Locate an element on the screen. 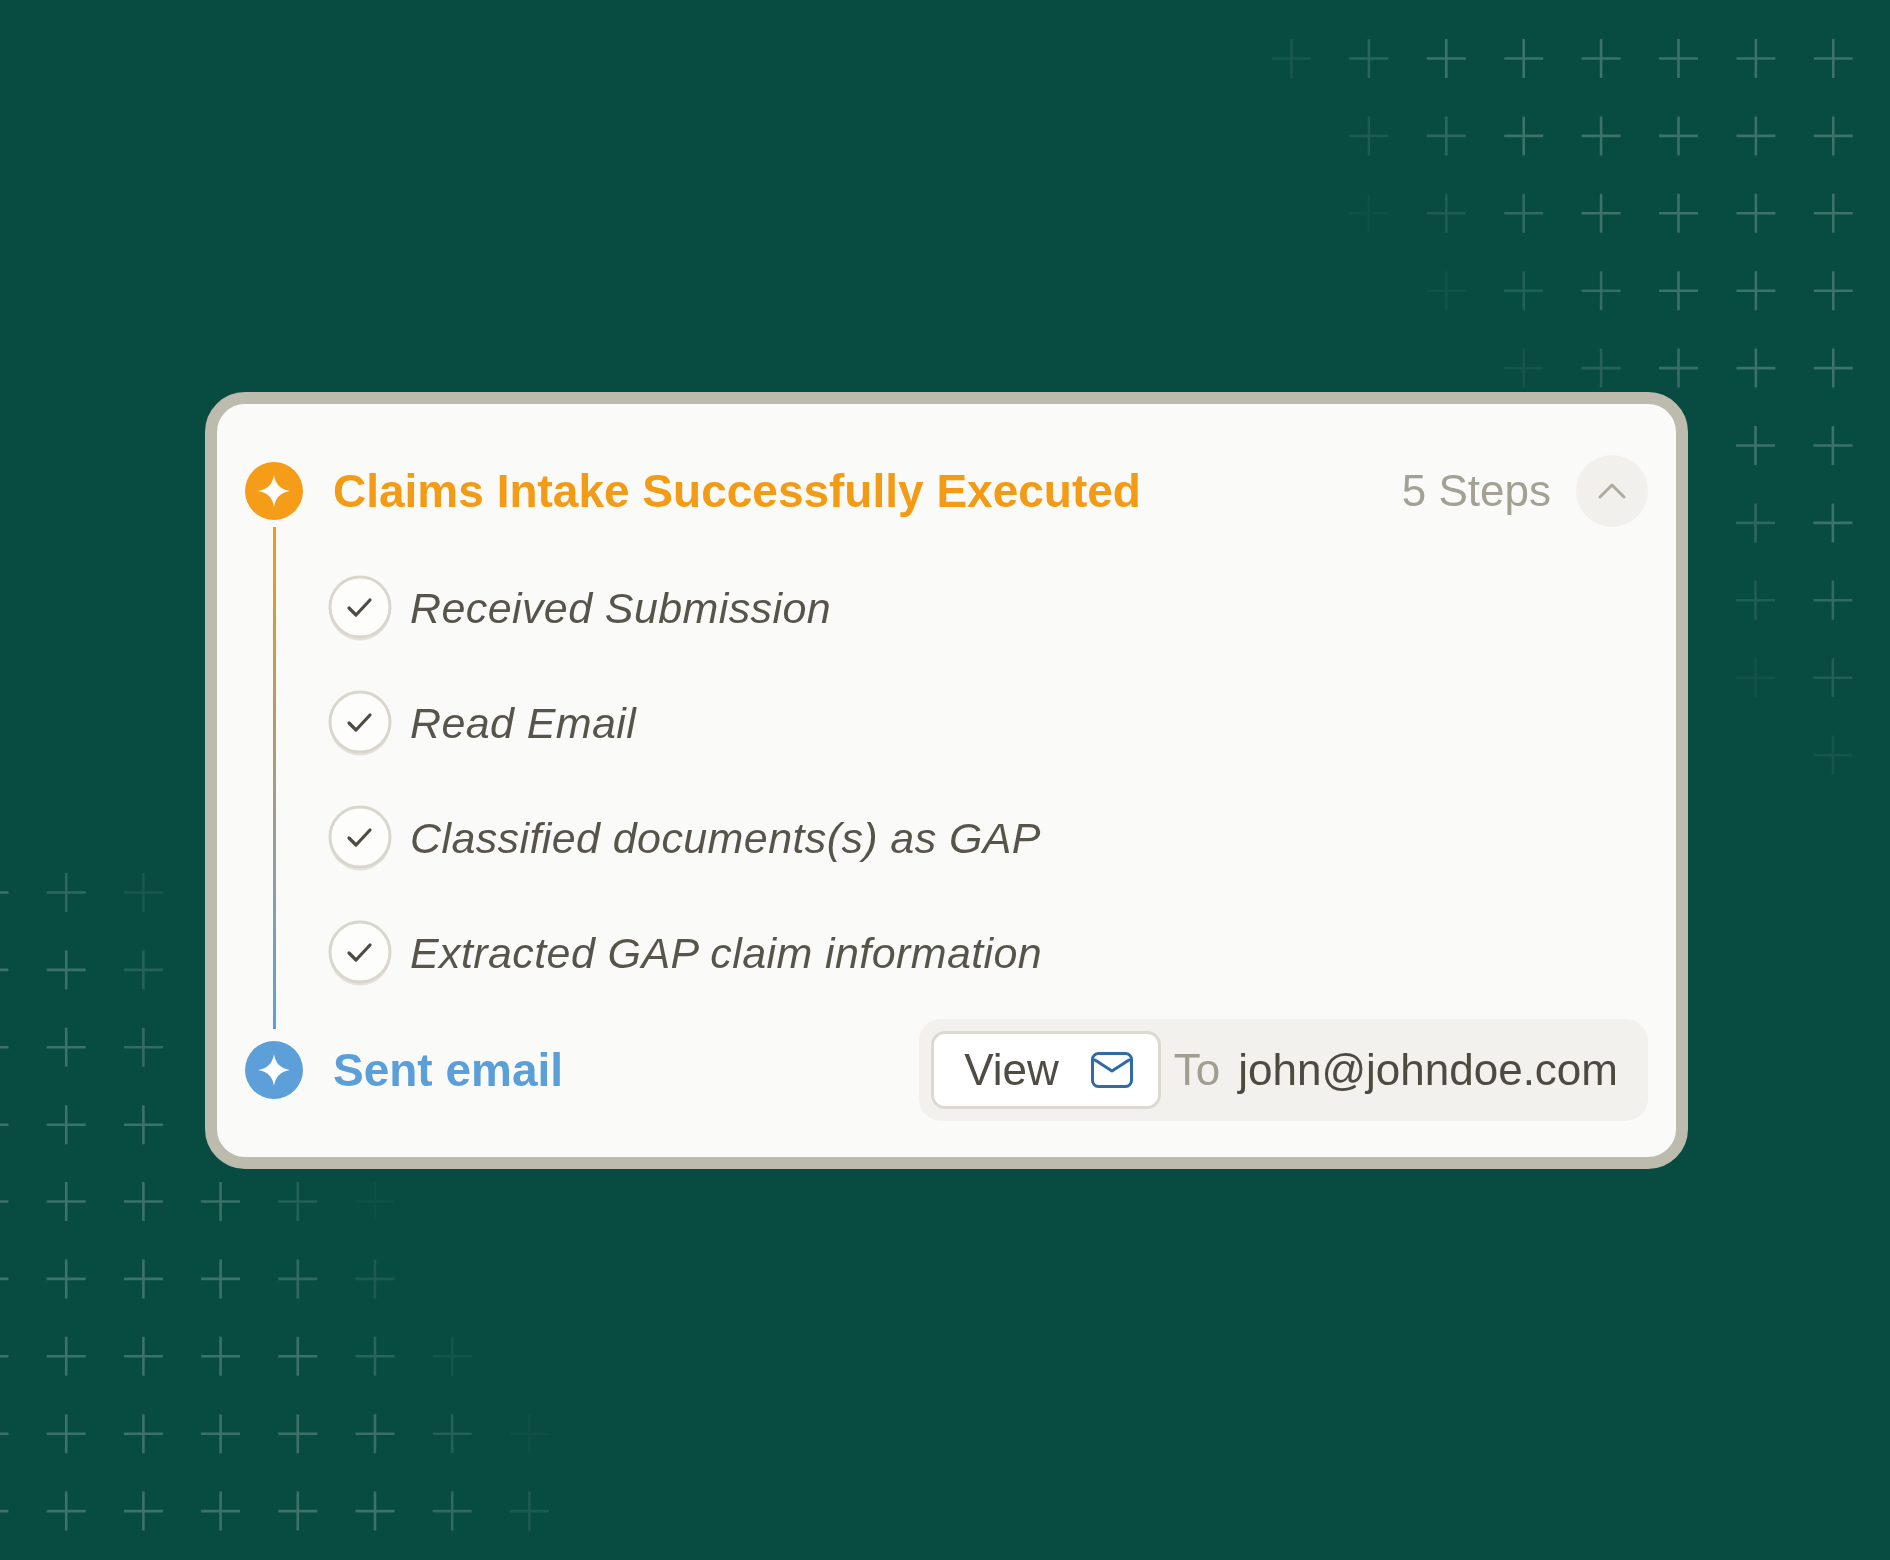 Image resolution: width=1890 pixels, height=1560 pixels. step-label: Read Email is located at coordinates (523, 723).